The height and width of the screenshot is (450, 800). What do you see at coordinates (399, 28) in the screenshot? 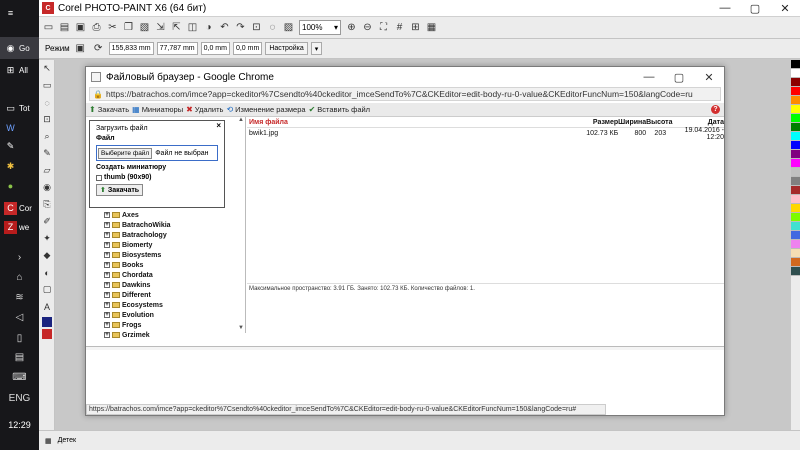
I see `grid-icon: #` at bounding box center [399, 28].